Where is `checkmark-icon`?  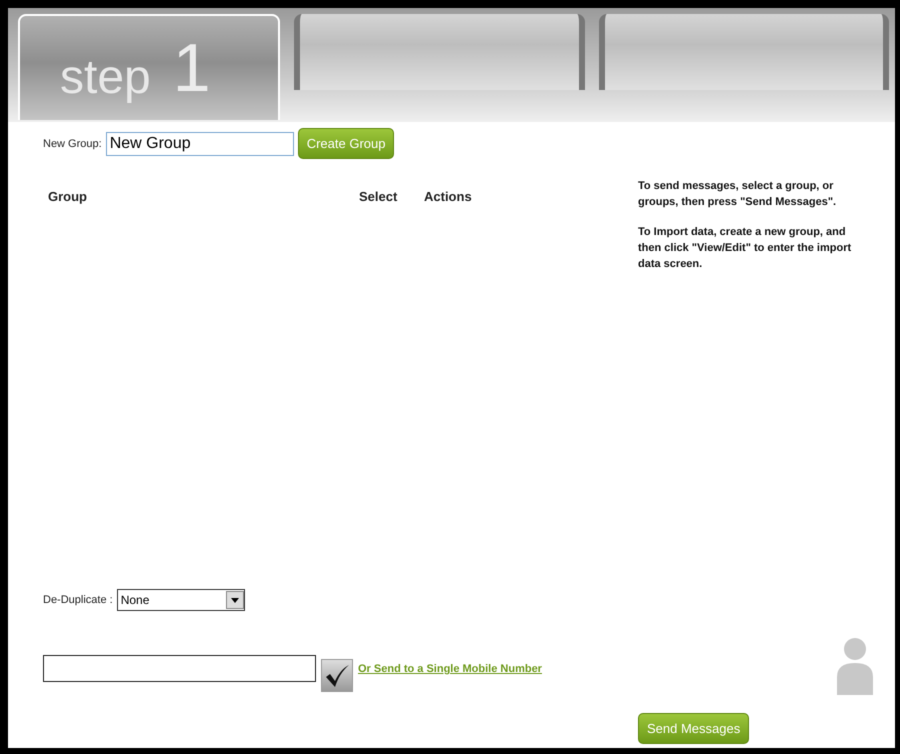 checkmark-icon is located at coordinates (337, 676).